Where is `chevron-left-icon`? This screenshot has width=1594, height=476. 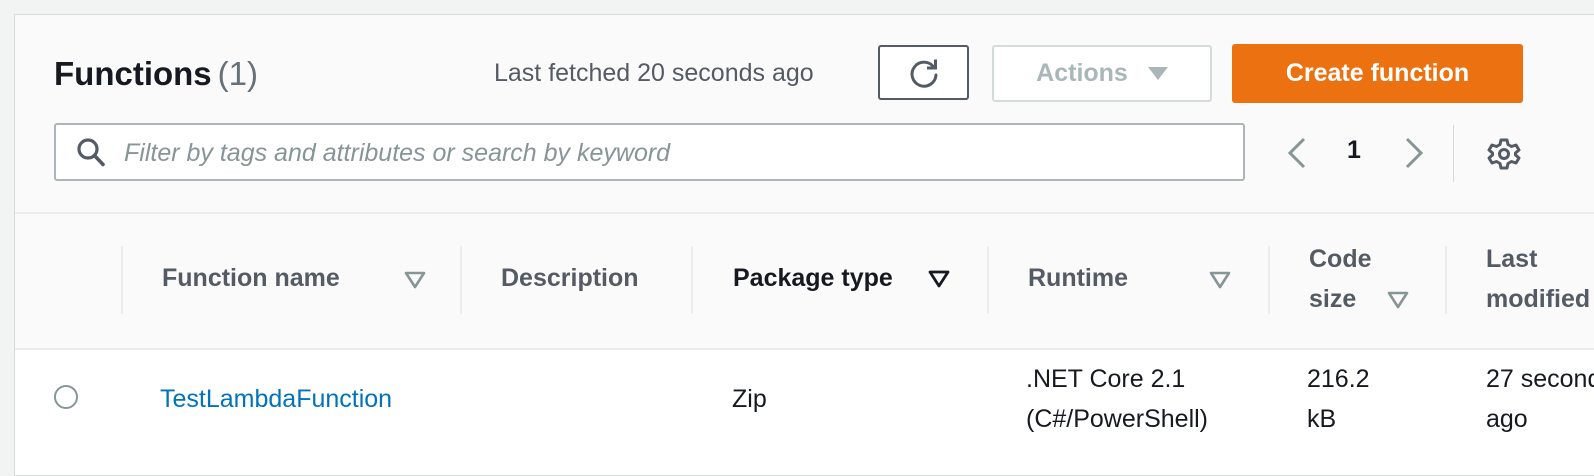
chevron-left-icon is located at coordinates (1296, 153).